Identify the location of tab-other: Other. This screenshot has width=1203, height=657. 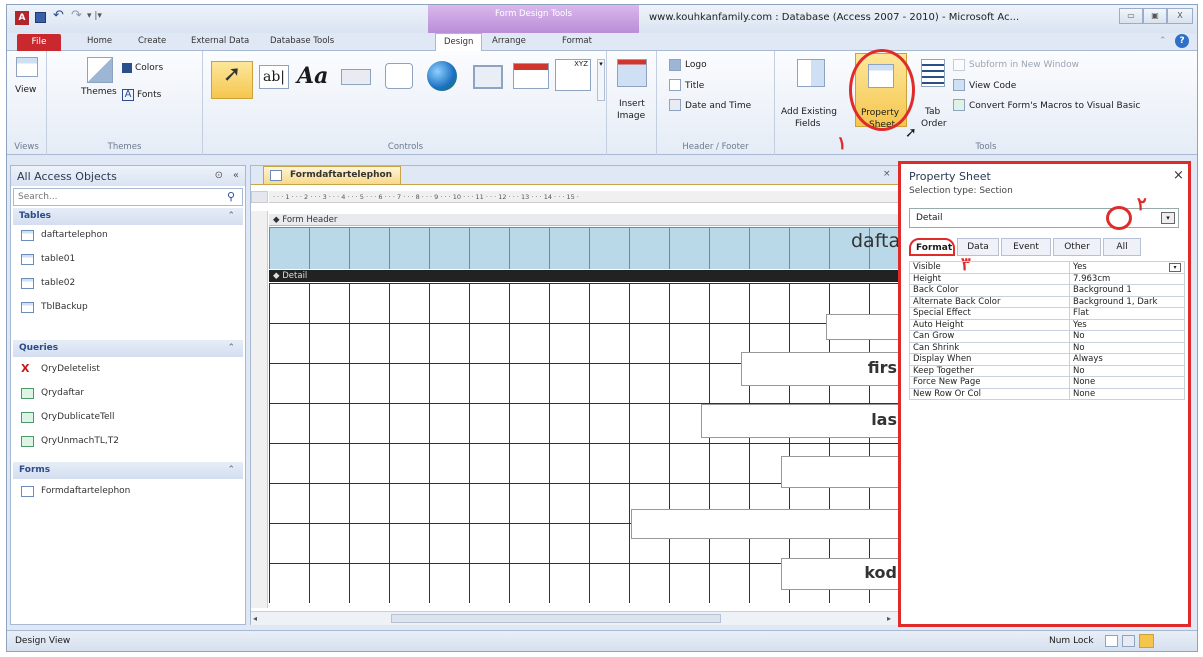
(1077, 247).